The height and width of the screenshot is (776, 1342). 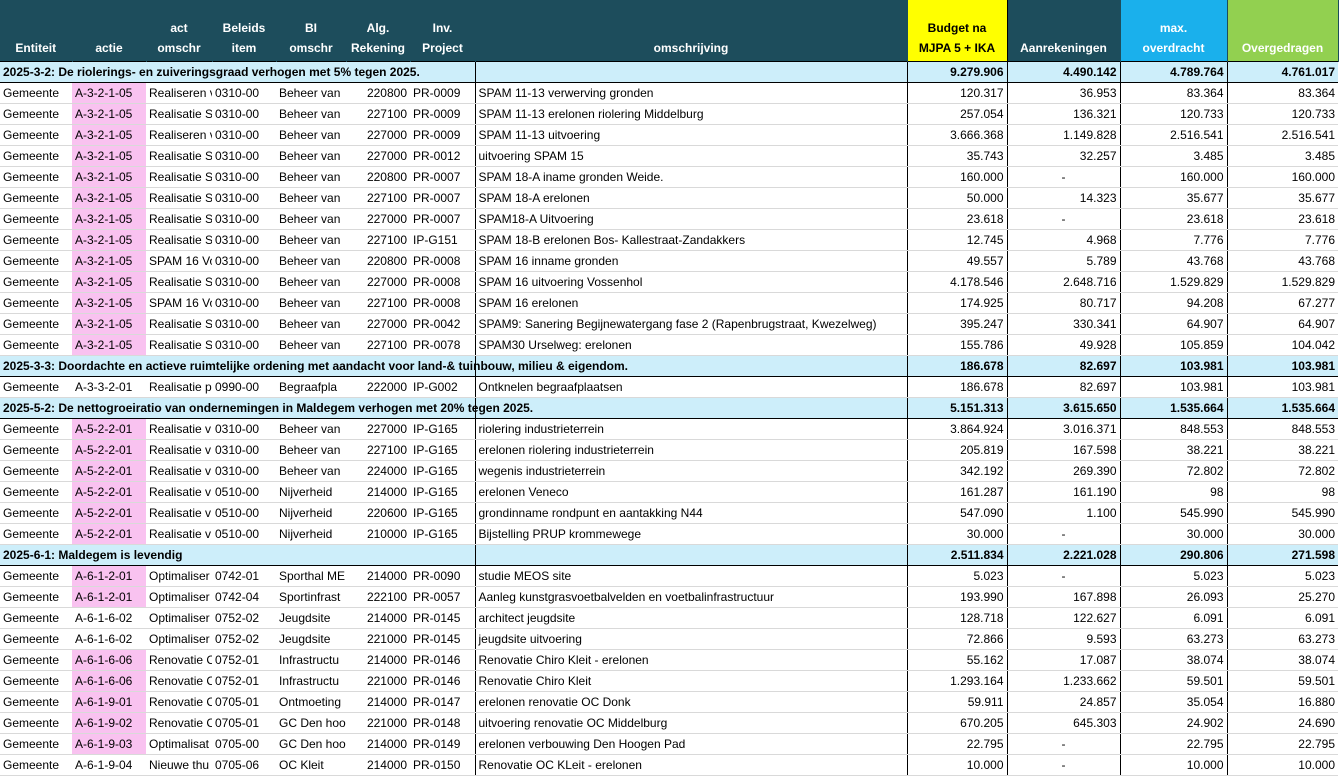 What do you see at coordinates (1064, 681) in the screenshot?
I see `cell-aanrekeningen: 1.233.662` at bounding box center [1064, 681].